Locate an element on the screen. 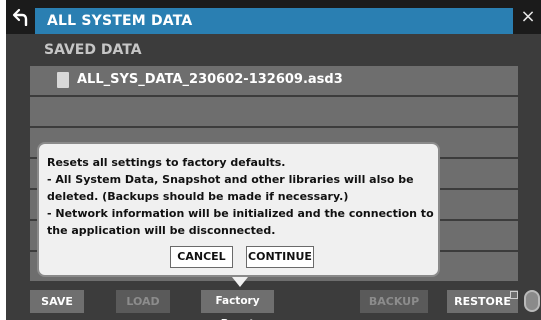 The image size is (541, 320). list-item: ALL_SYS_DATA_230602-132609.asd3 is located at coordinates (274, 80).